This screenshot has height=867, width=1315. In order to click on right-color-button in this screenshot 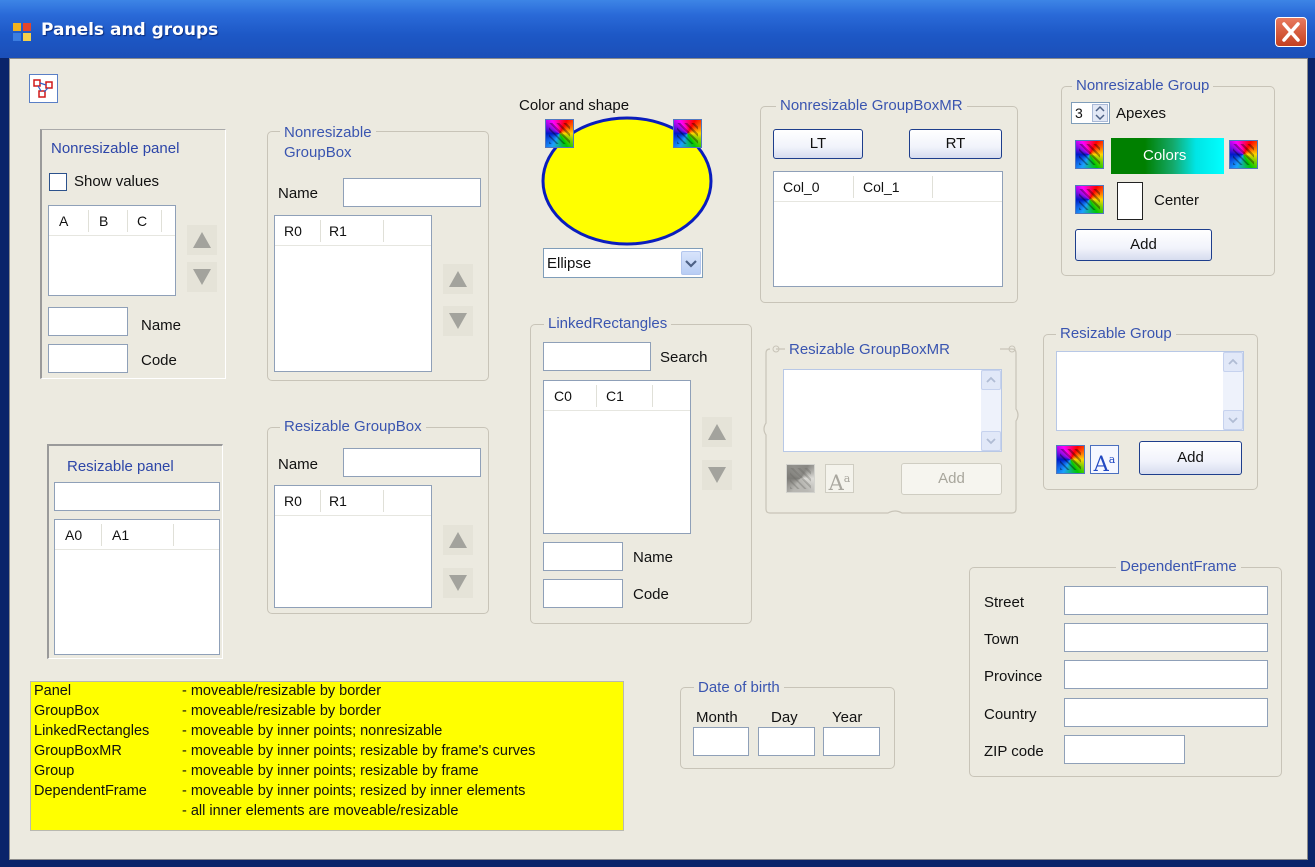, I will do `click(1243, 154)`.